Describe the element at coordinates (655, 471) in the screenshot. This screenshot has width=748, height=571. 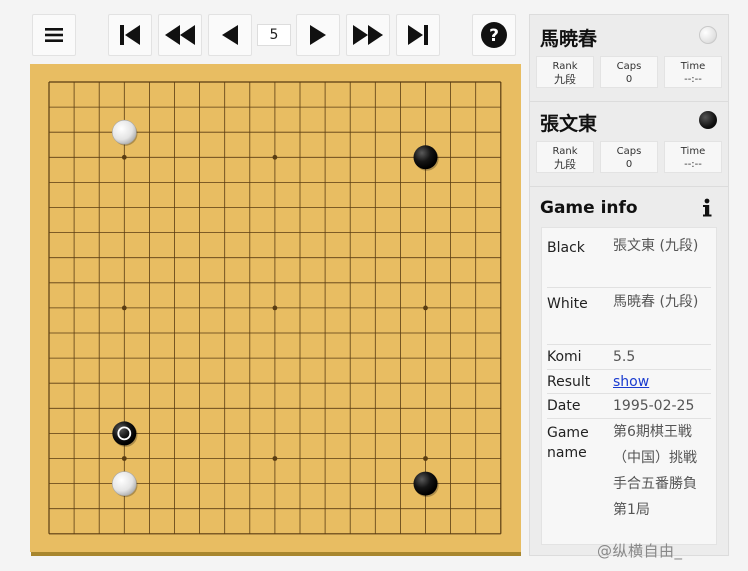
I see `info-value: 第6期棋王戦（中国）挑戦手合五番勝負第1局` at that location.